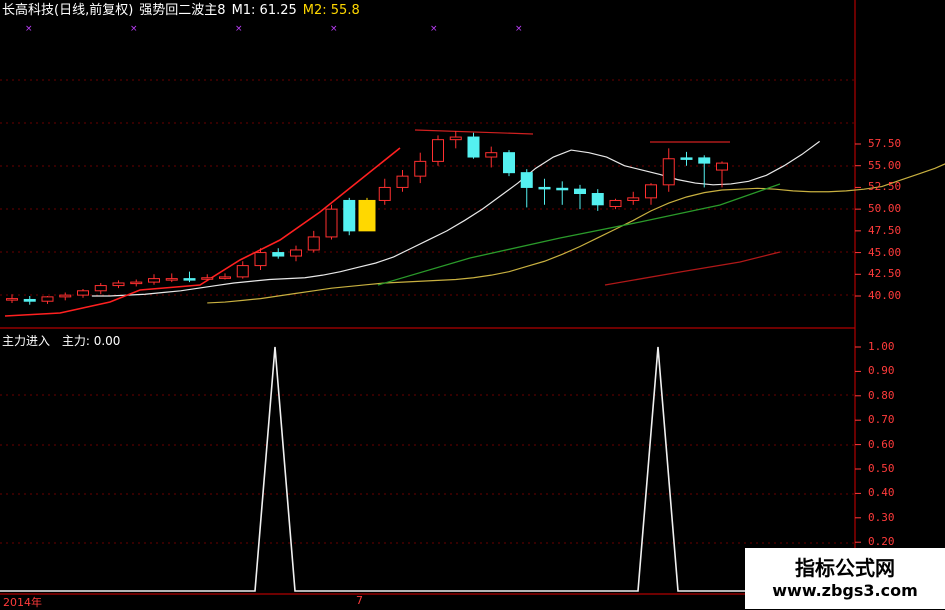 The height and width of the screenshot is (610, 945). Describe the element at coordinates (331, 10) in the screenshot. I see `m2-value: M2: 55.8` at that location.